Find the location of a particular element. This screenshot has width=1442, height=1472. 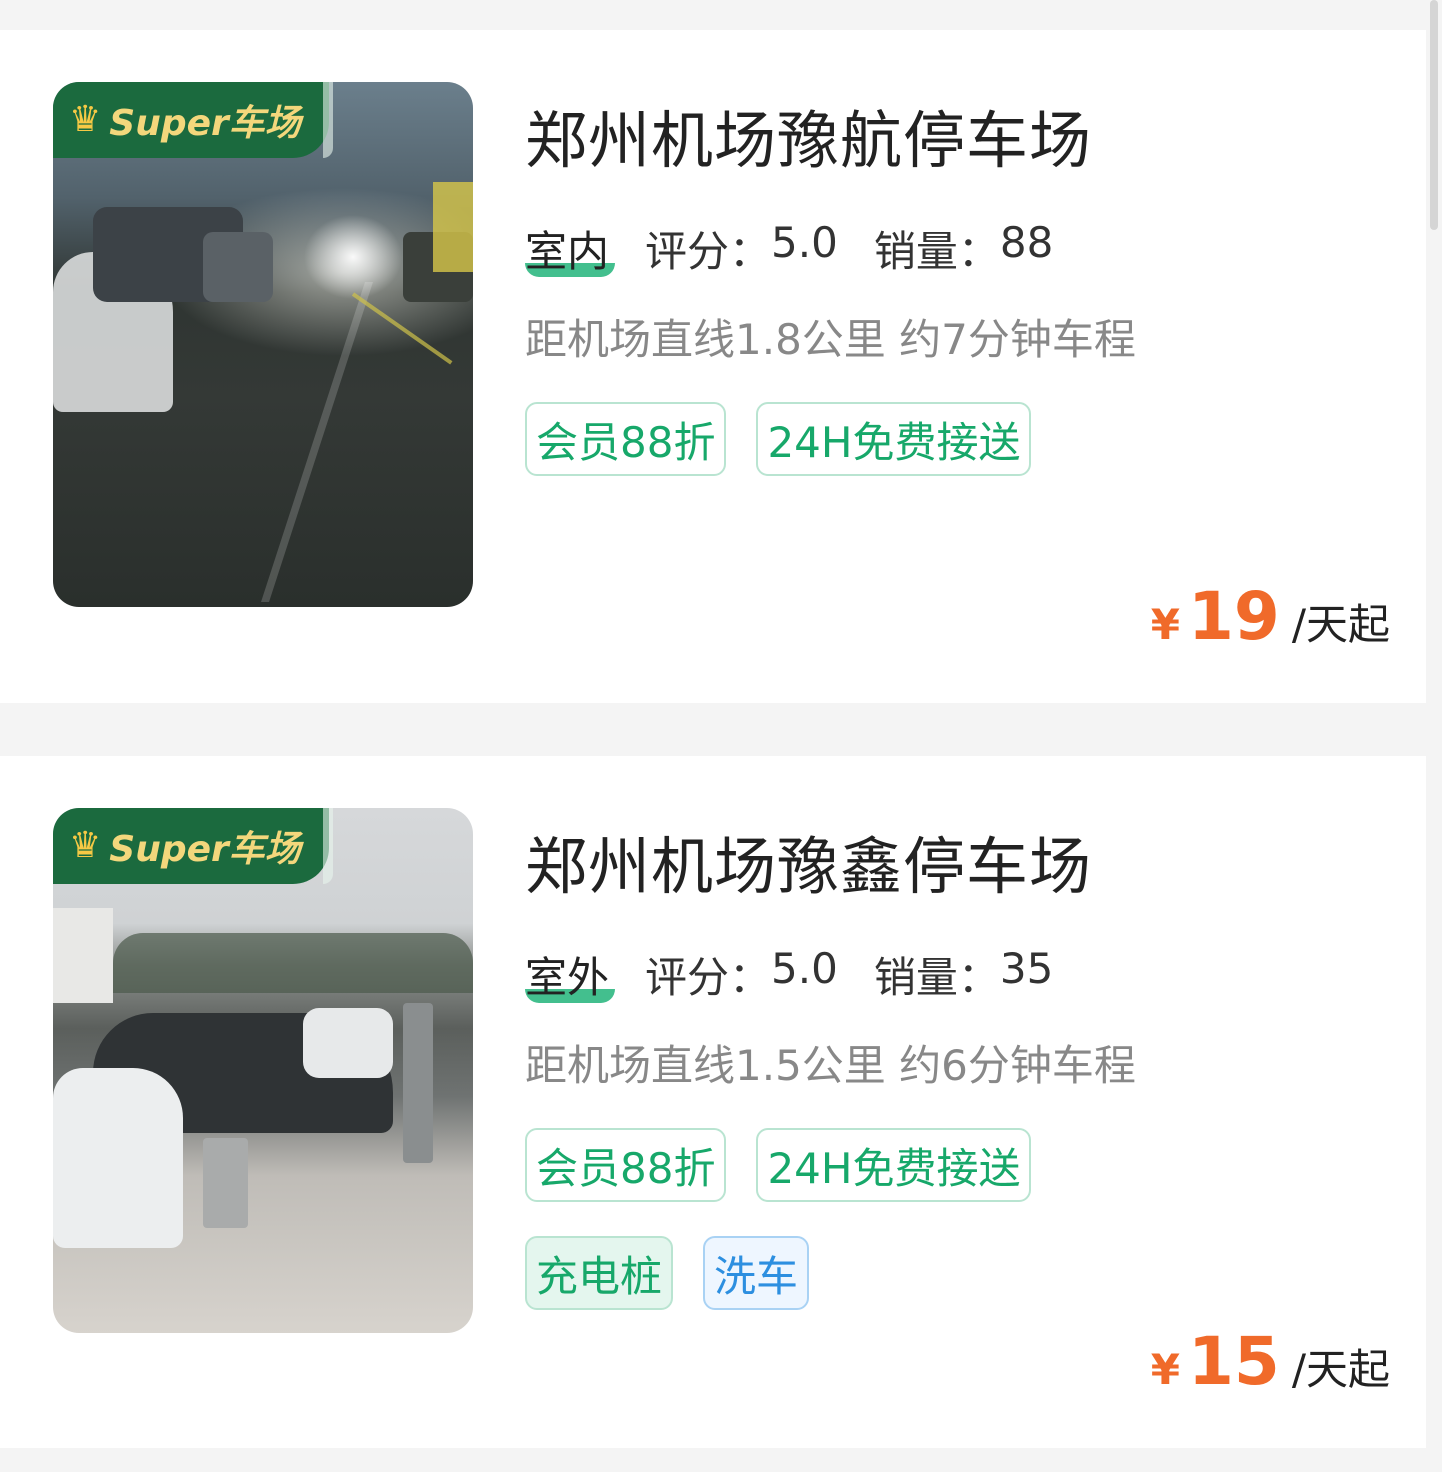

parking-lot-name: 郑州机场豫鑫停车场 is located at coordinates (809, 866).